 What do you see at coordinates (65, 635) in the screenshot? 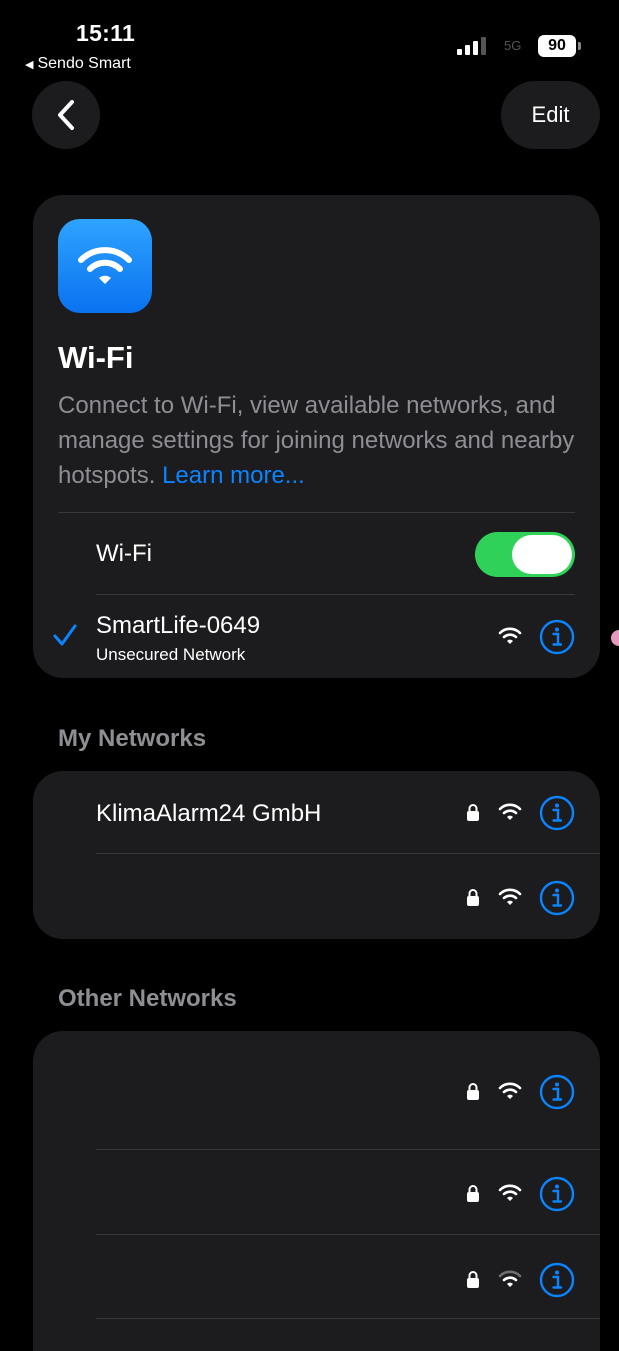
I see `checkmark-icon` at bounding box center [65, 635].